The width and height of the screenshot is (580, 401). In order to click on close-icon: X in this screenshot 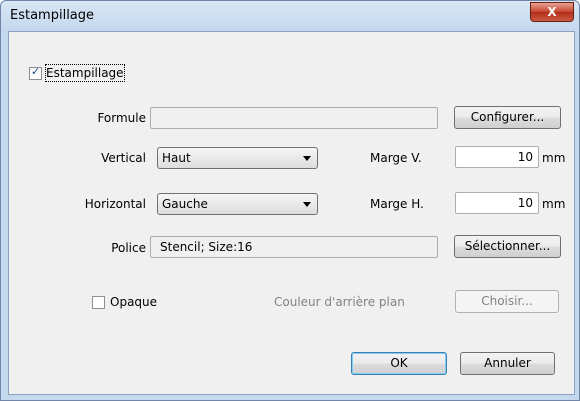, I will do `click(552, 12)`.